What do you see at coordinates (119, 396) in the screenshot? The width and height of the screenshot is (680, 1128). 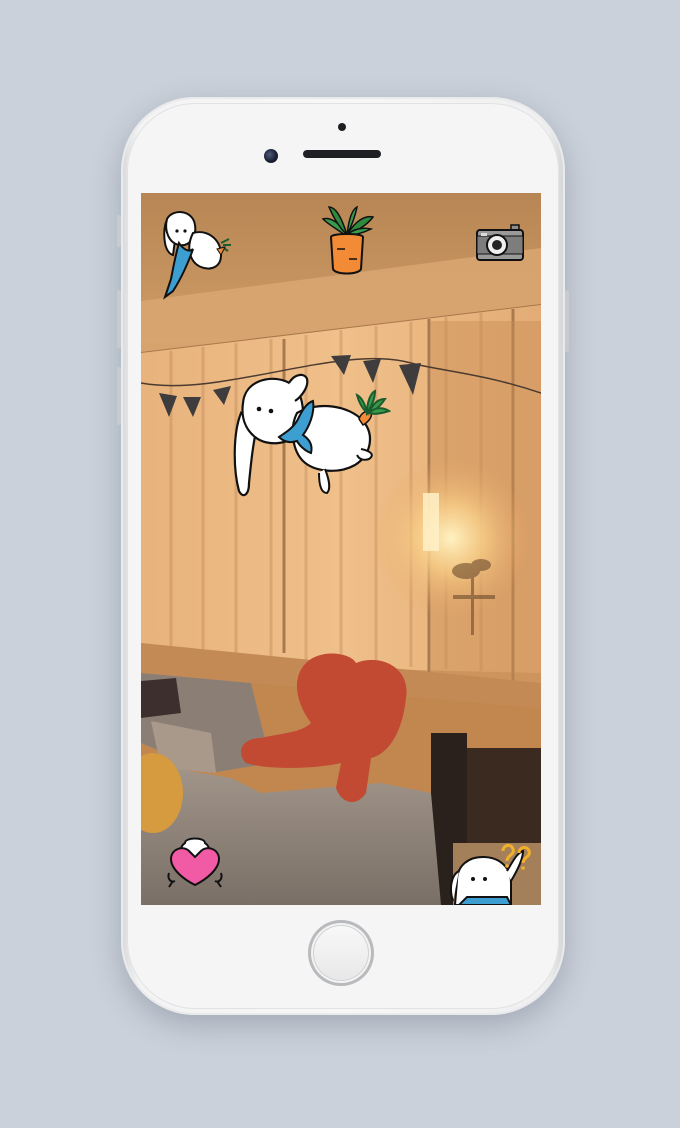 I see `volume-down-button` at bounding box center [119, 396].